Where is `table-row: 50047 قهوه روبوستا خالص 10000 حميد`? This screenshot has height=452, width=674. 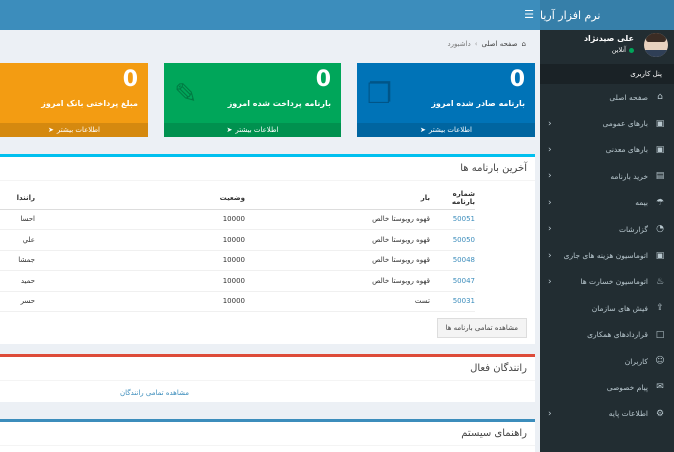 table-row: 50047 قهوه روبوستا خالص 10000 حميد is located at coordinates (237, 281).